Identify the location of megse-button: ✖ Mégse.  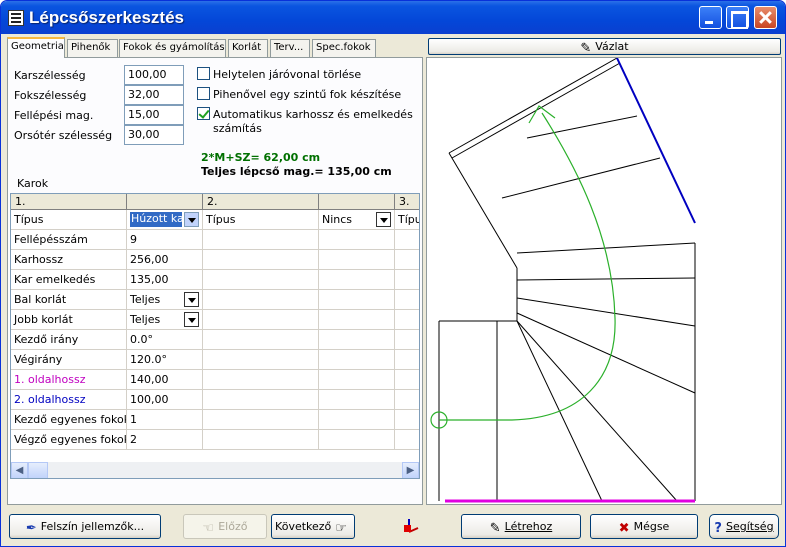
(644, 526).